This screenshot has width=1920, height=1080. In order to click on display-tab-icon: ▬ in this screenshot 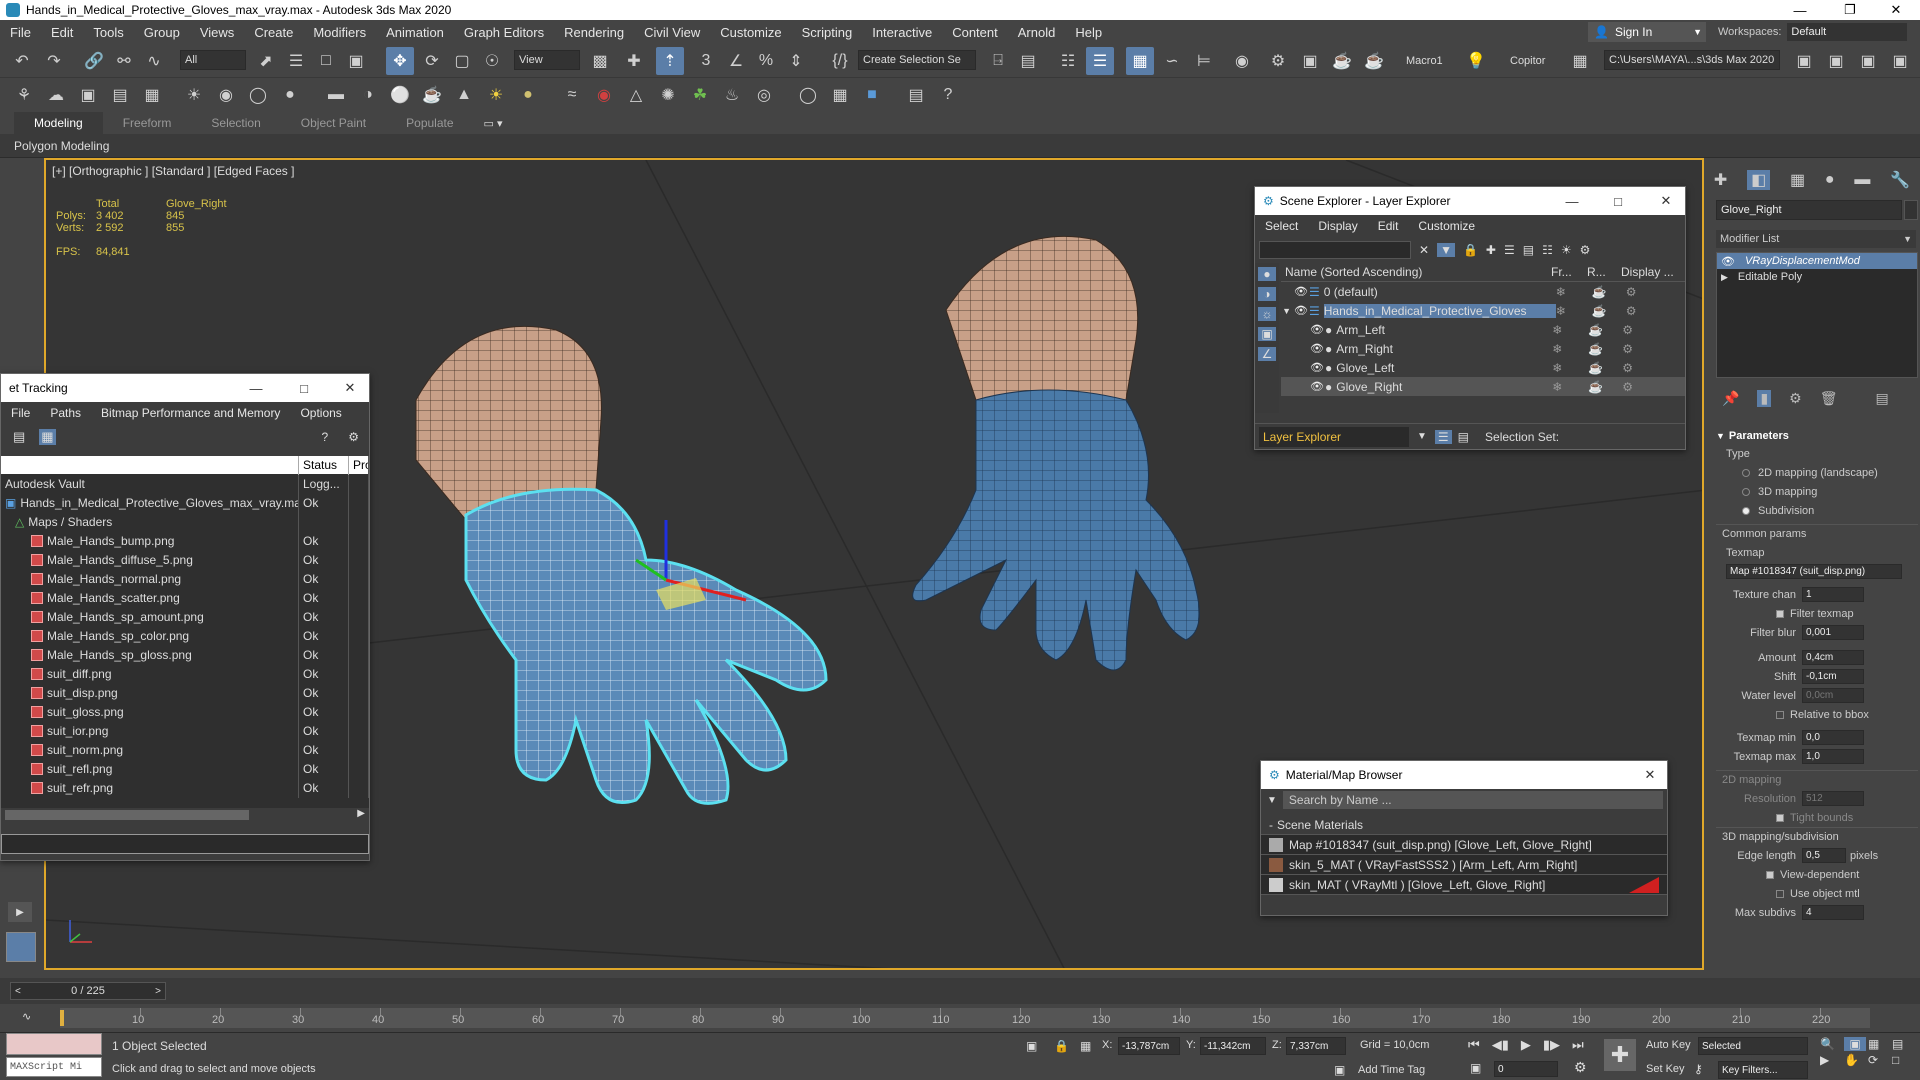, I will do `click(1862, 180)`.